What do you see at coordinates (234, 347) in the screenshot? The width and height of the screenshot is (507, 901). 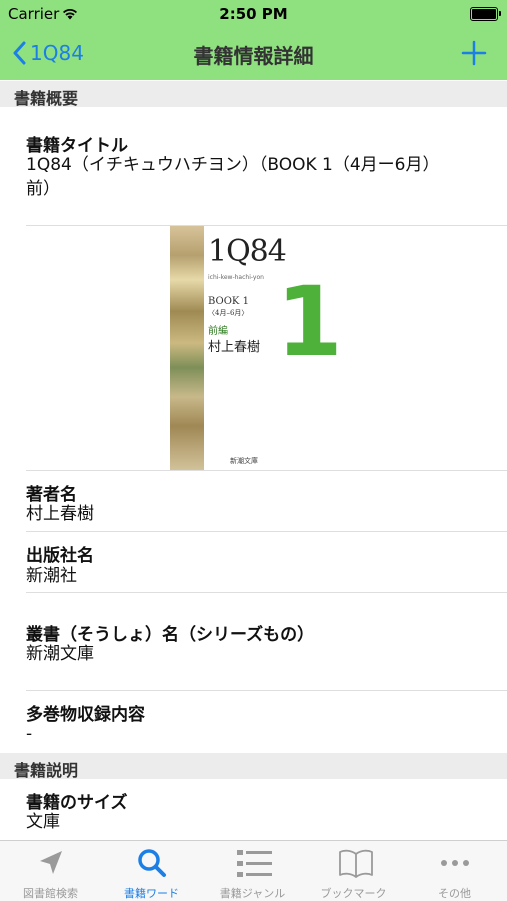 I see `cover-author: 村上春樹` at bounding box center [234, 347].